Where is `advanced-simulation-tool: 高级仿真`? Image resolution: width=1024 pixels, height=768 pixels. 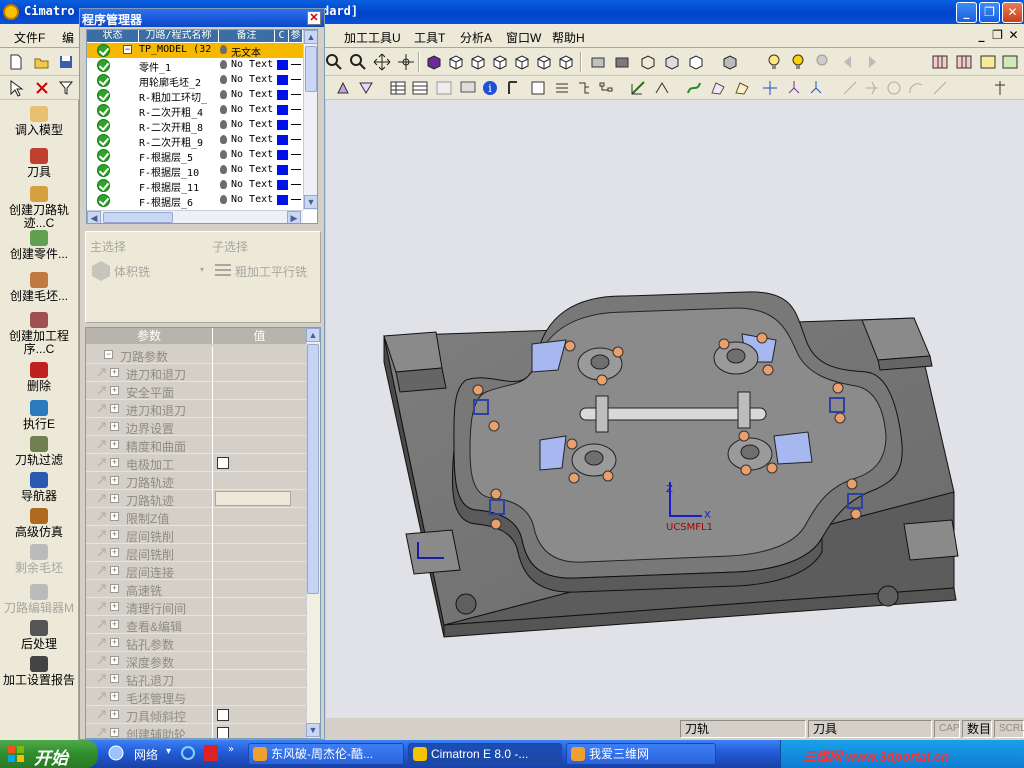 advanced-simulation-tool: 高级仿真 is located at coordinates (39, 523).